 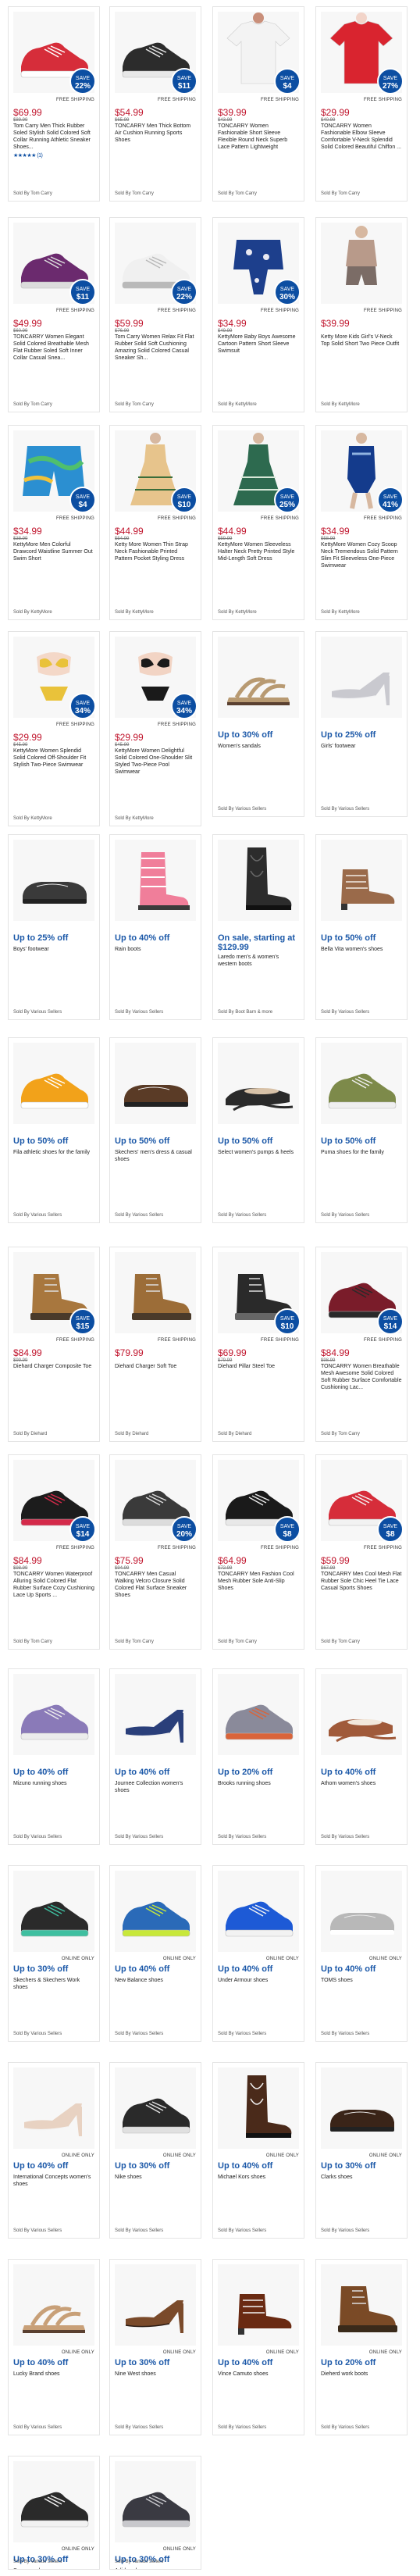 What do you see at coordinates (362, 471) in the screenshot?
I see `product-image: SAVE 41%` at bounding box center [362, 471].